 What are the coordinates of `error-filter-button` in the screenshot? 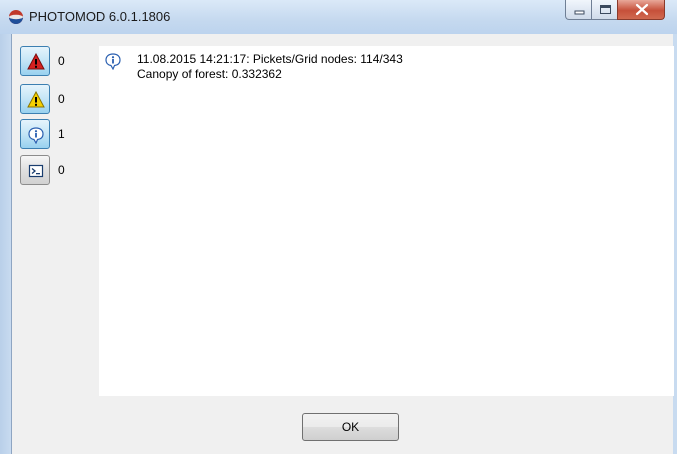 It's located at (35, 61).